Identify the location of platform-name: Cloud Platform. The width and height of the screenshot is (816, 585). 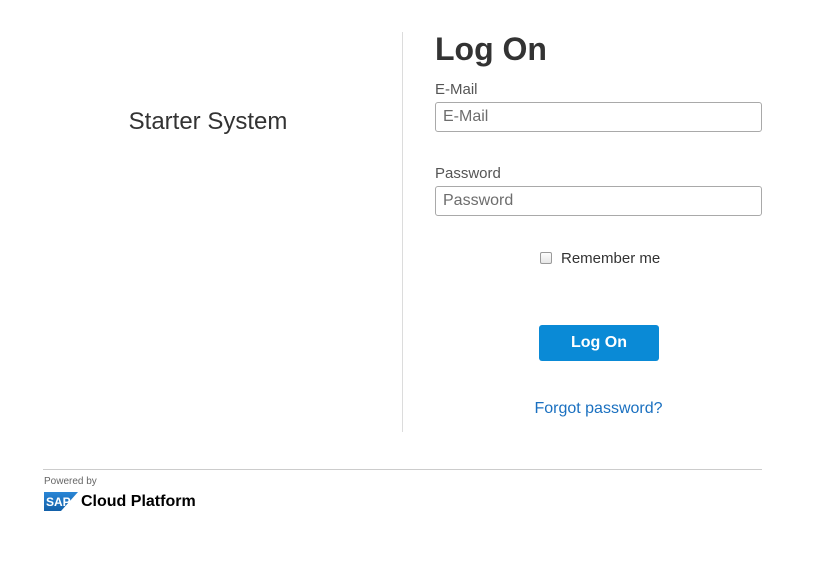
(138, 501).